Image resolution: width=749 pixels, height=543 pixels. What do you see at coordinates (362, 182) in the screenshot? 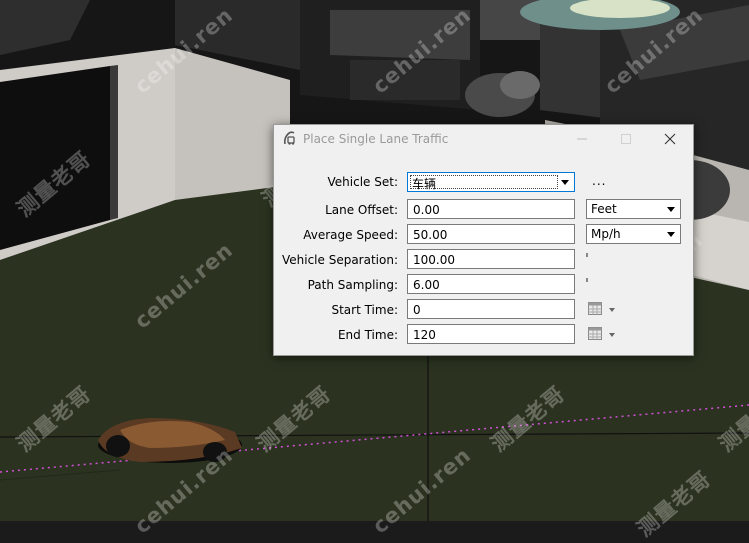
I see `vehicle-set-label: Vehicle Set:` at bounding box center [362, 182].